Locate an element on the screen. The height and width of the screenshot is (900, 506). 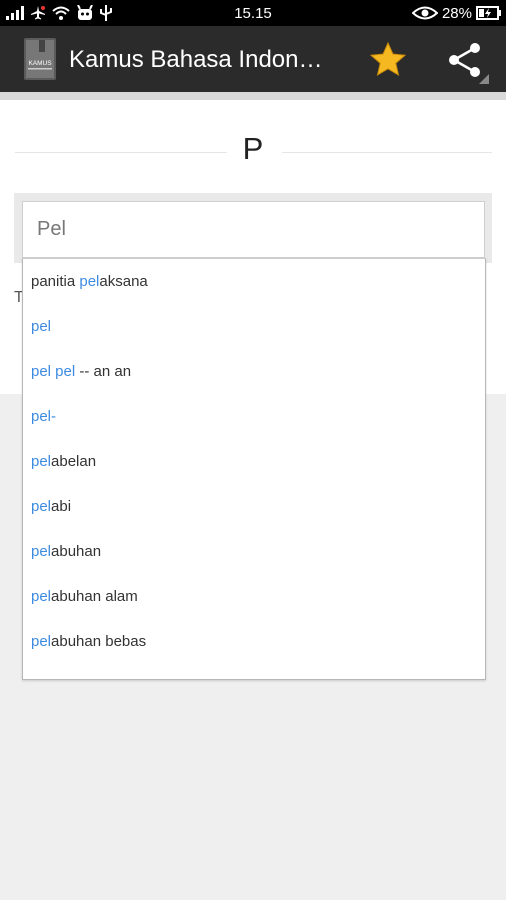
suggestion-text: abuhan alam is located at coordinates (94, 596).